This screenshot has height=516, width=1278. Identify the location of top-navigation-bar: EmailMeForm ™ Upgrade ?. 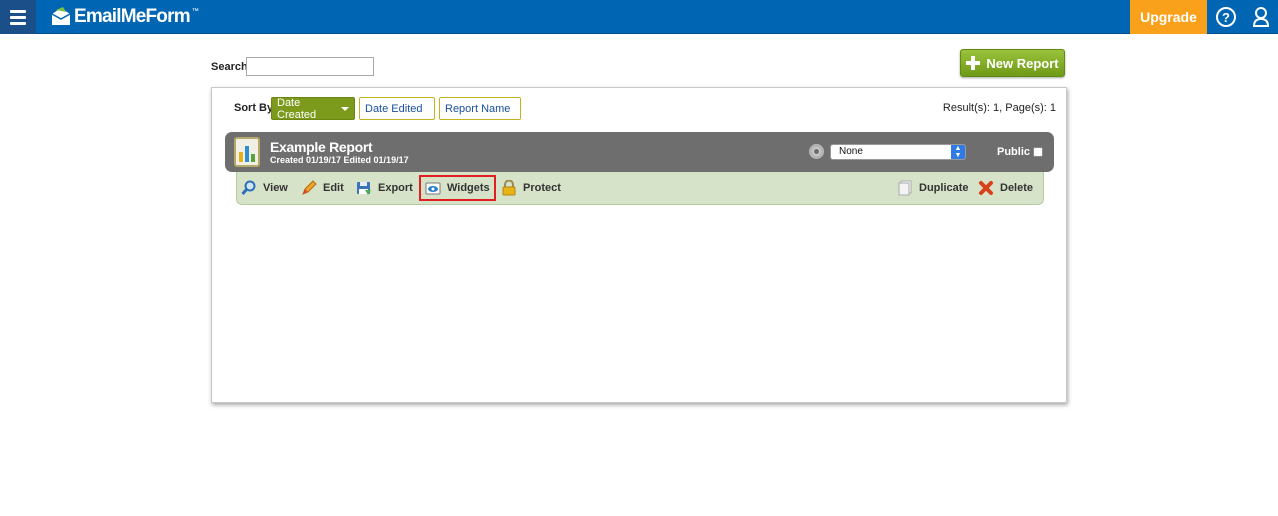
(639, 17).